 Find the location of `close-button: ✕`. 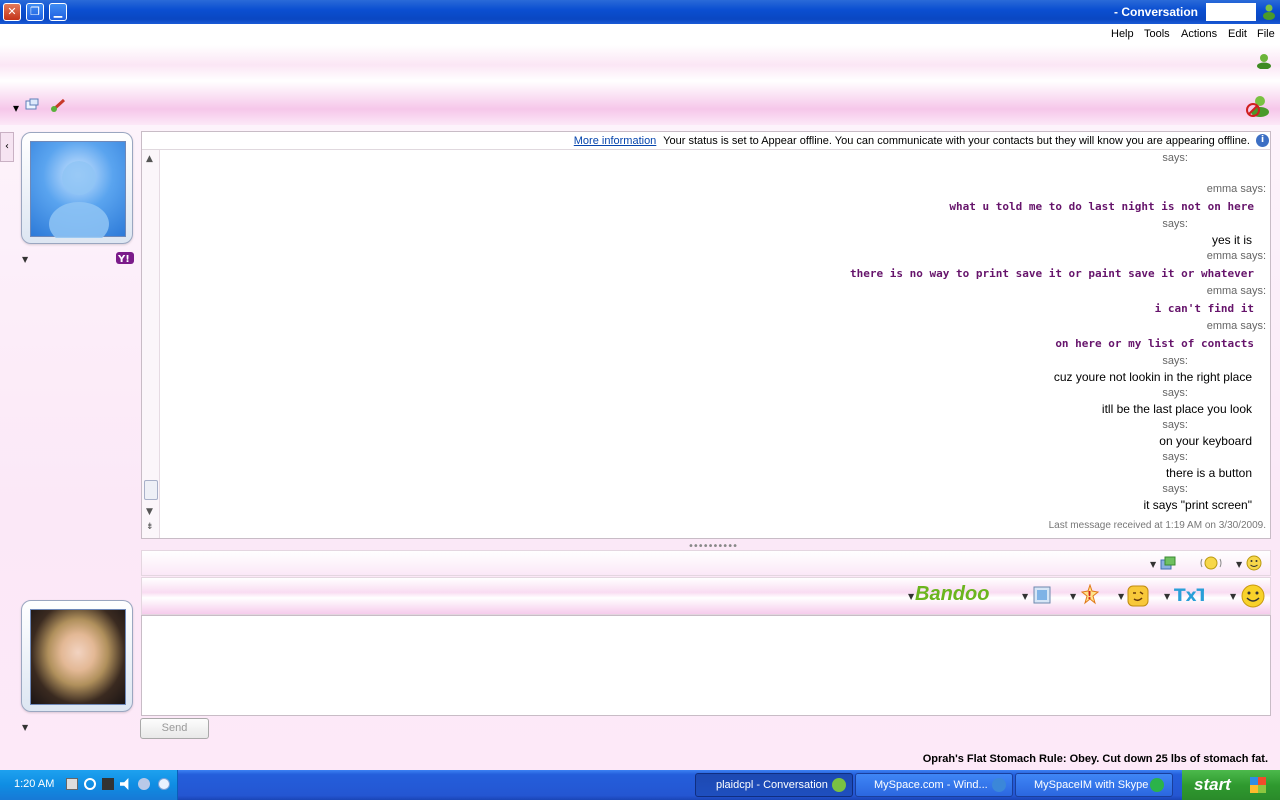

close-button: ✕ is located at coordinates (12, 12).